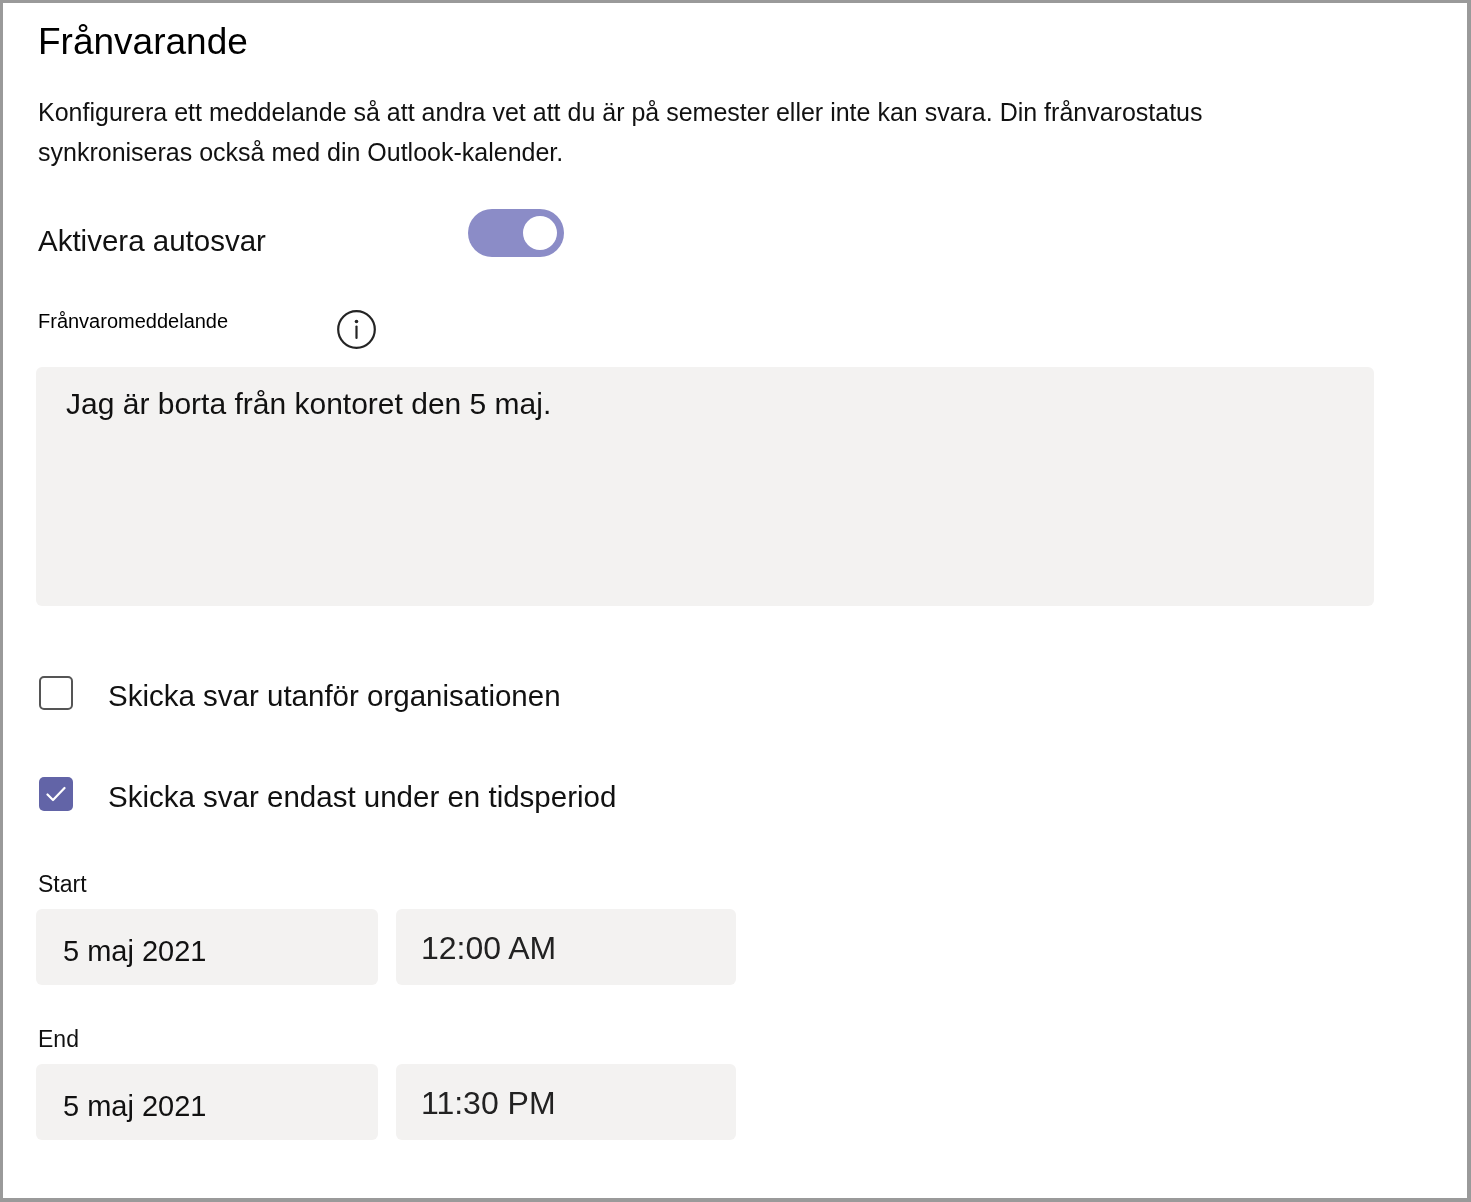  What do you see at coordinates (566, 1102) in the screenshot?
I see `time-field: 11:30 PM` at bounding box center [566, 1102].